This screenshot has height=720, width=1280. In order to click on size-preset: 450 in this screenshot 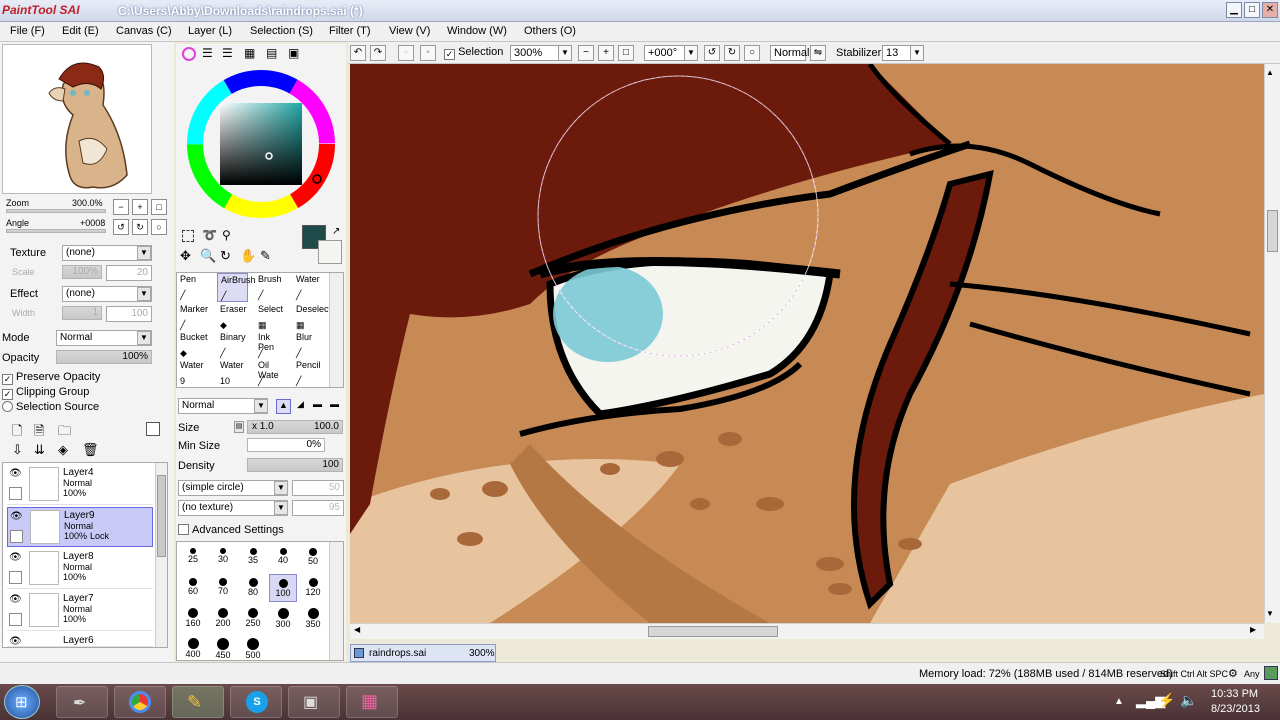, I will do `click(223, 648)`.